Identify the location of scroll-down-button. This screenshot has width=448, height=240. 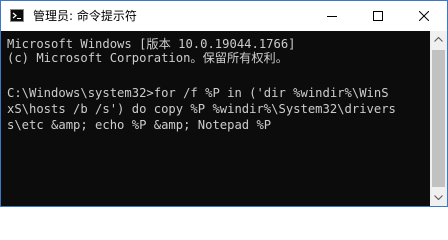
(438, 197).